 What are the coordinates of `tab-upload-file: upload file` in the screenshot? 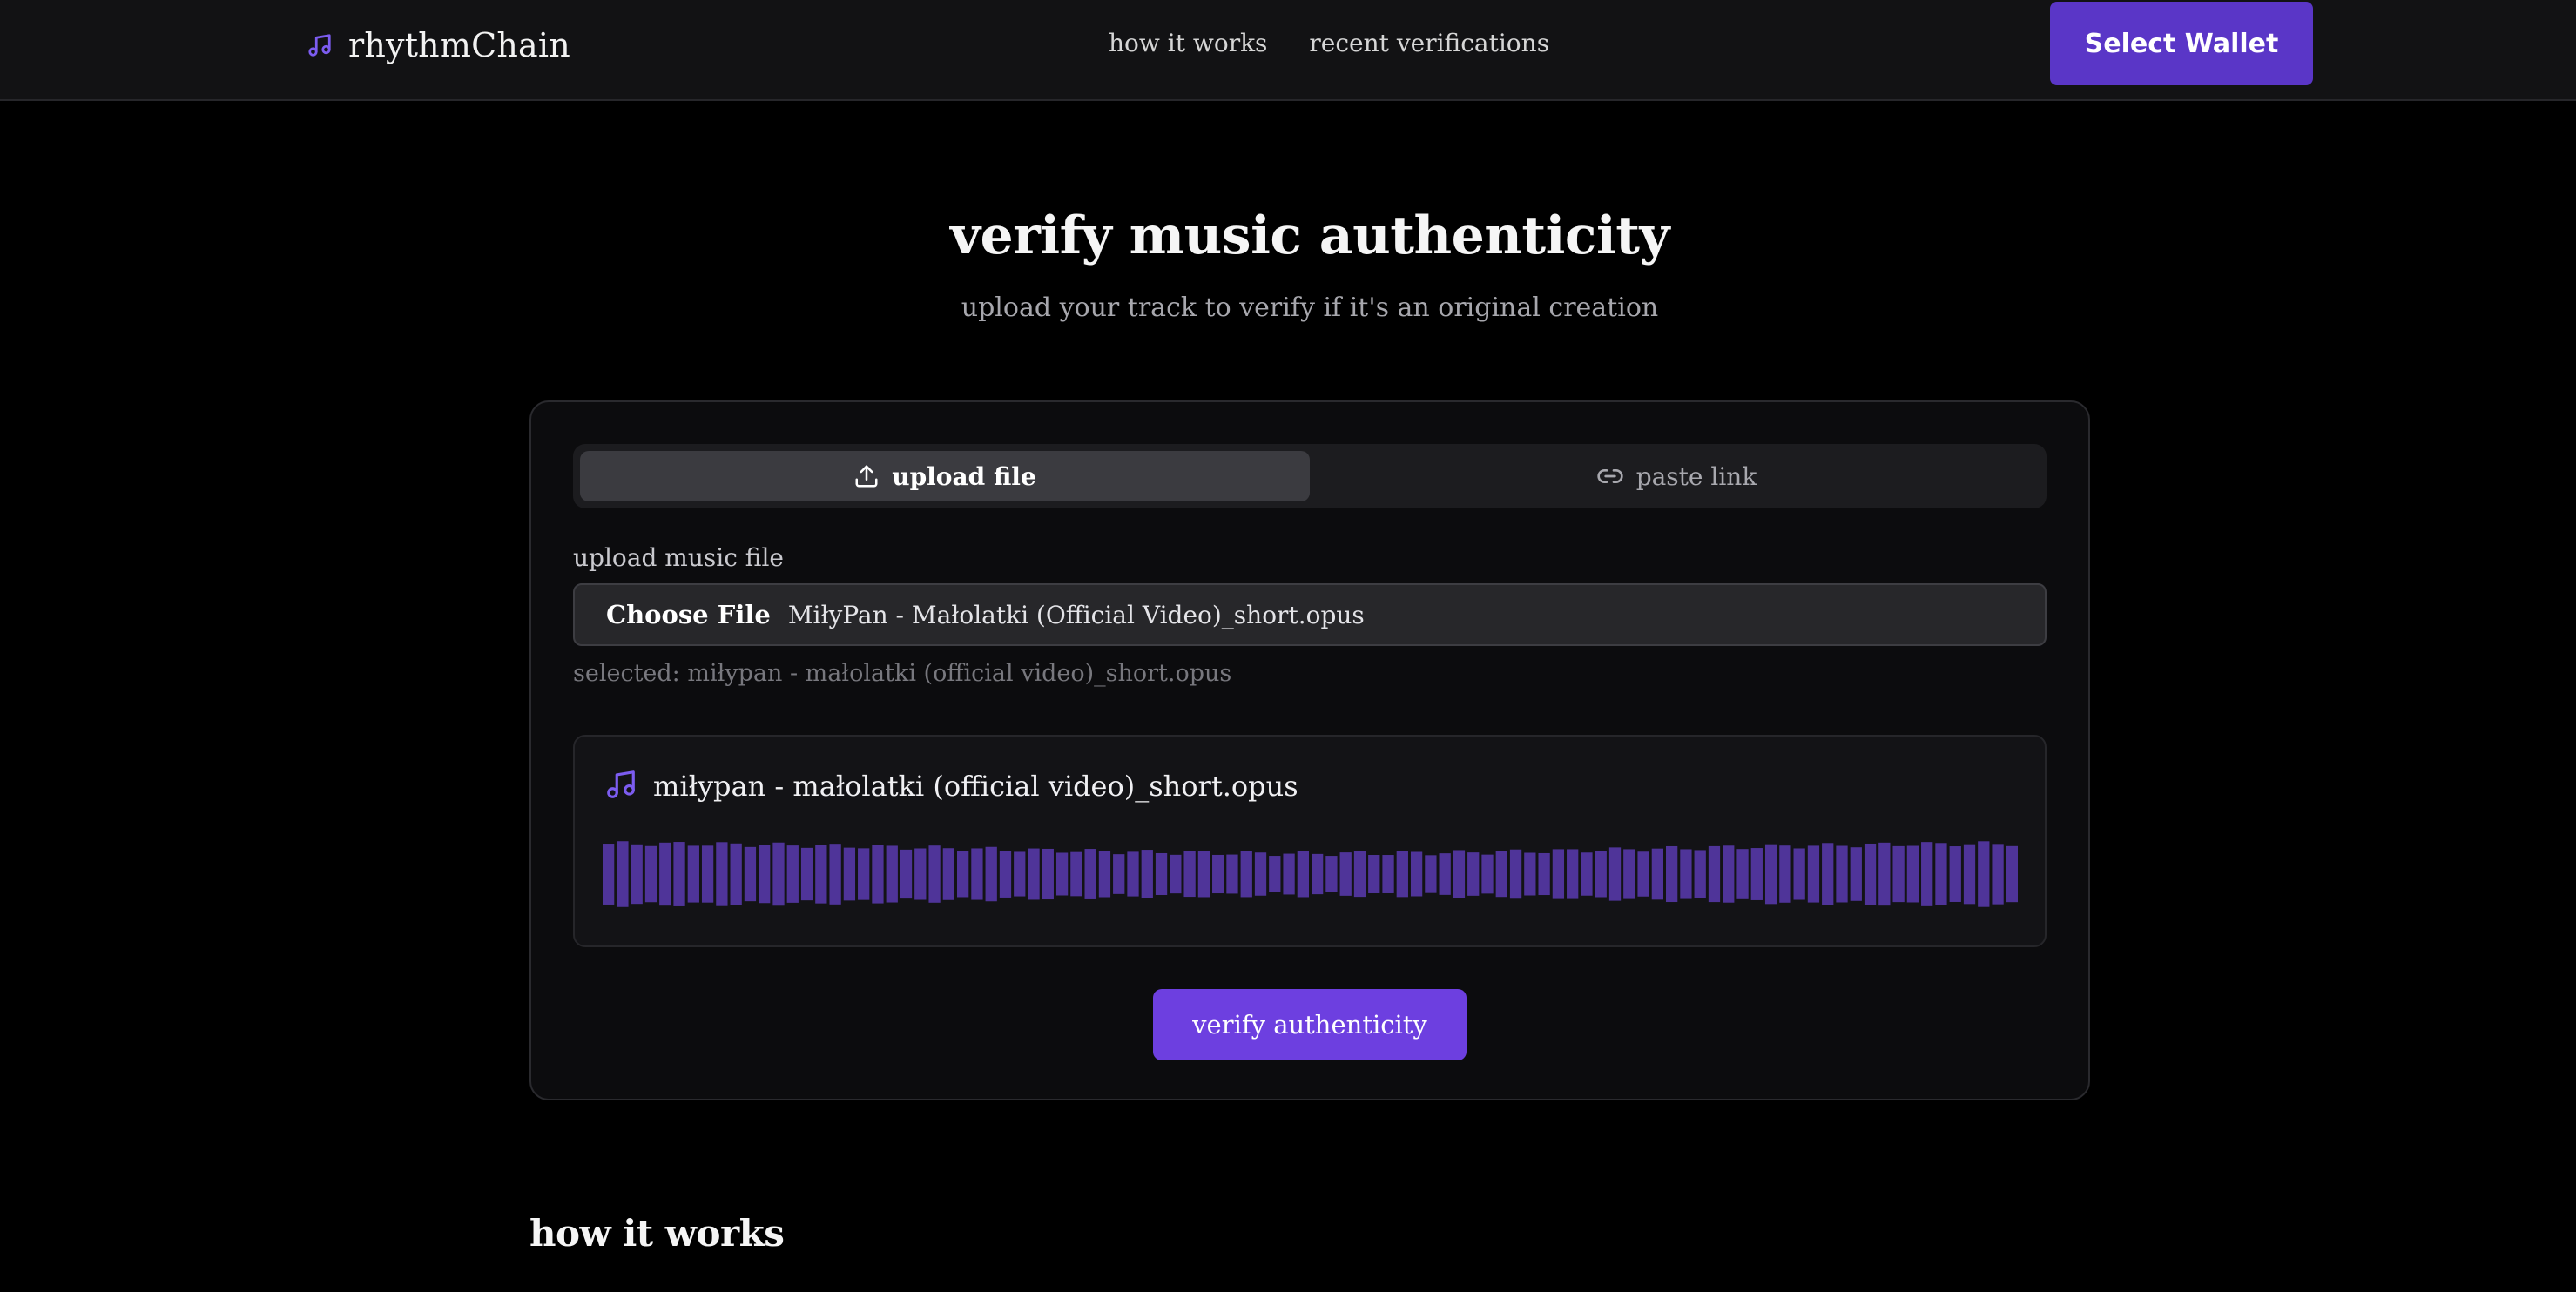 It's located at (945, 476).